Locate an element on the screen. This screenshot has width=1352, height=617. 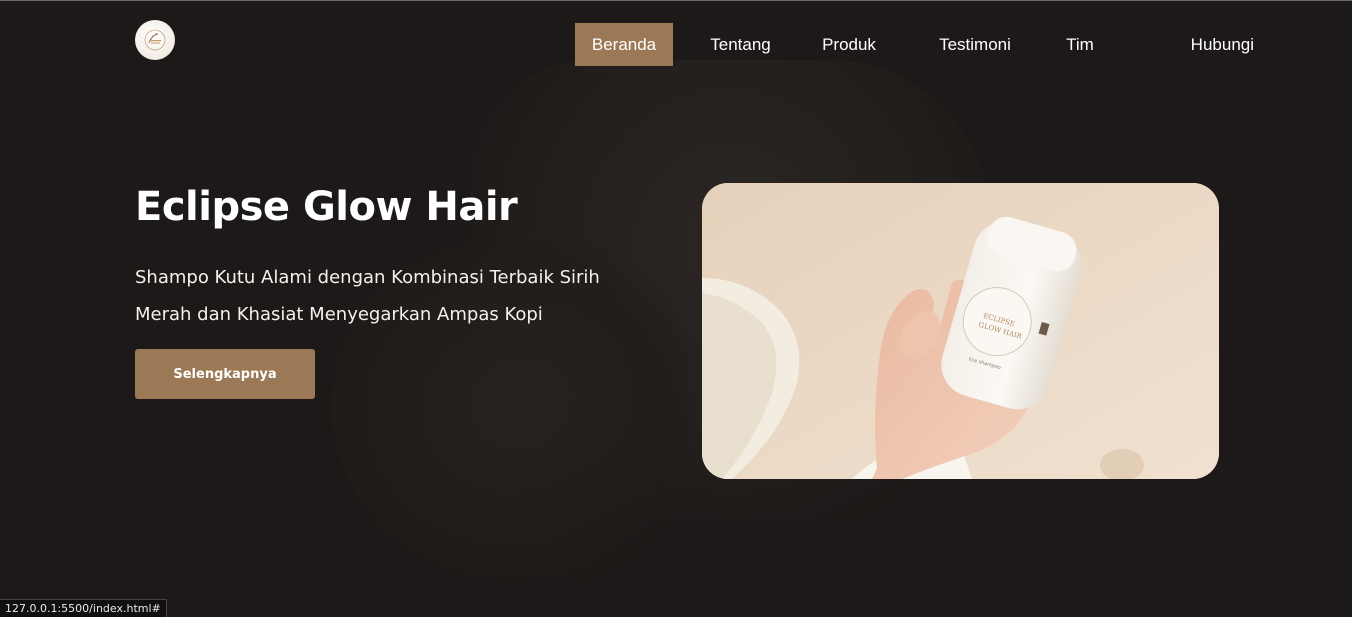
read-more-button: Selengkapnya is located at coordinates (225, 374).